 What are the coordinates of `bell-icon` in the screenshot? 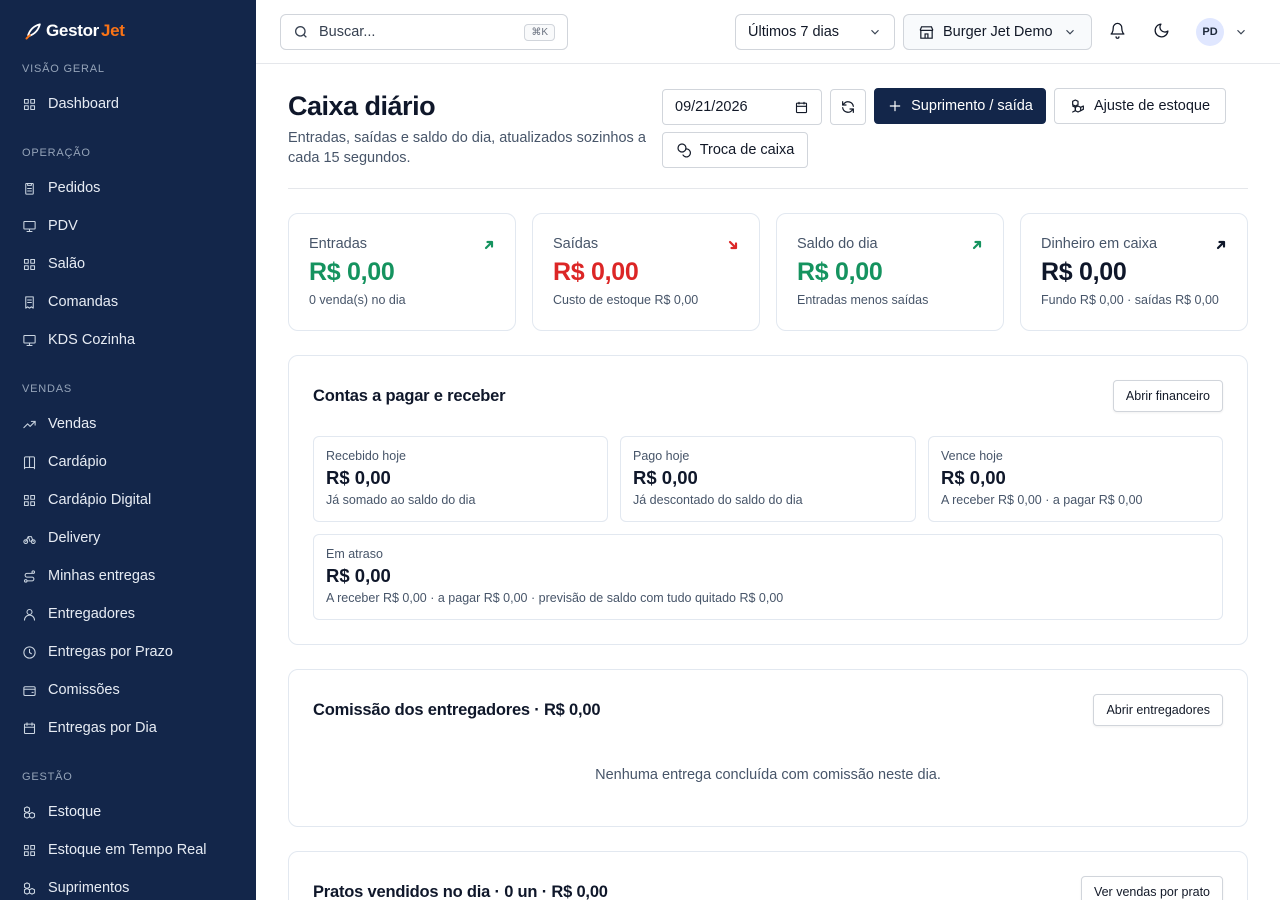 It's located at (1117, 30).